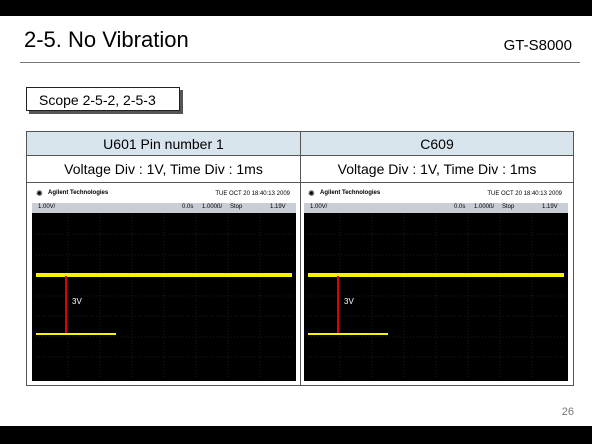 This screenshot has height=444, width=592. I want to click on page-number: 26, so click(567, 412).